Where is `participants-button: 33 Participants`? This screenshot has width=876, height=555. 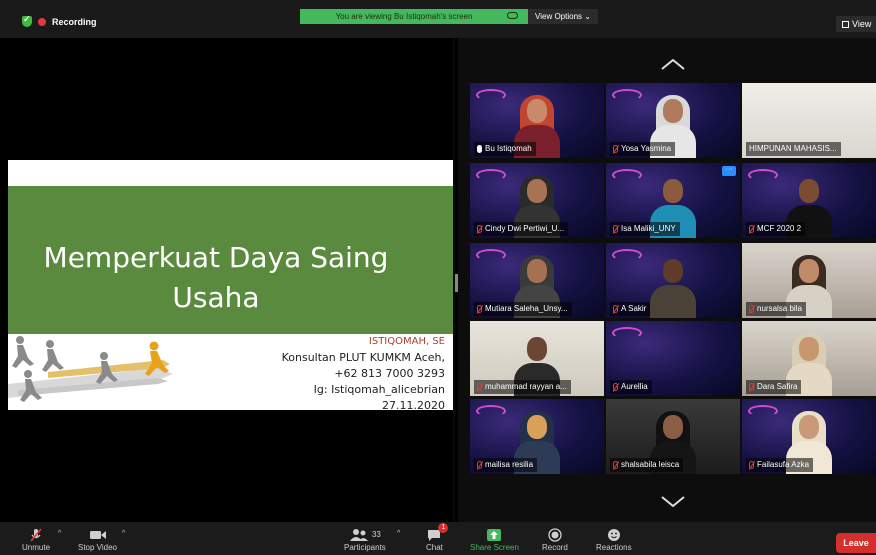 participants-button: 33 Participants is located at coordinates (365, 539).